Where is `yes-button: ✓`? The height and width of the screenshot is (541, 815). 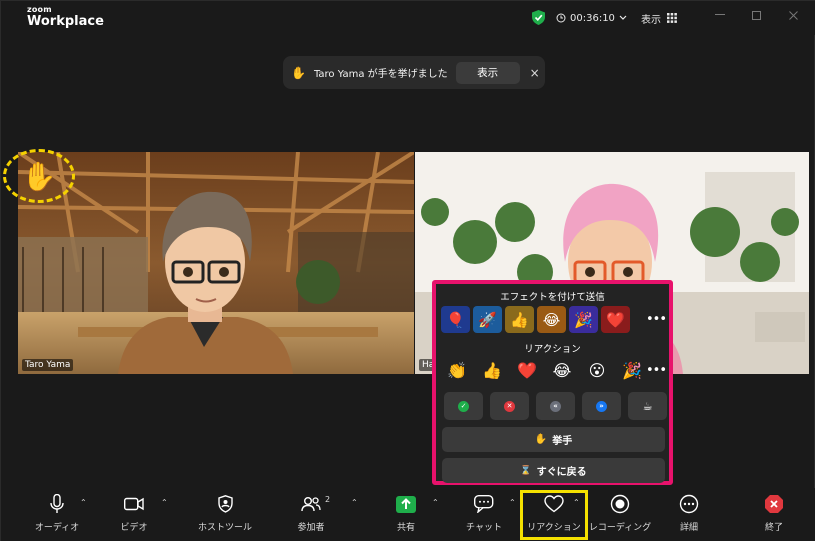
yes-button: ✓ is located at coordinates (463, 406).